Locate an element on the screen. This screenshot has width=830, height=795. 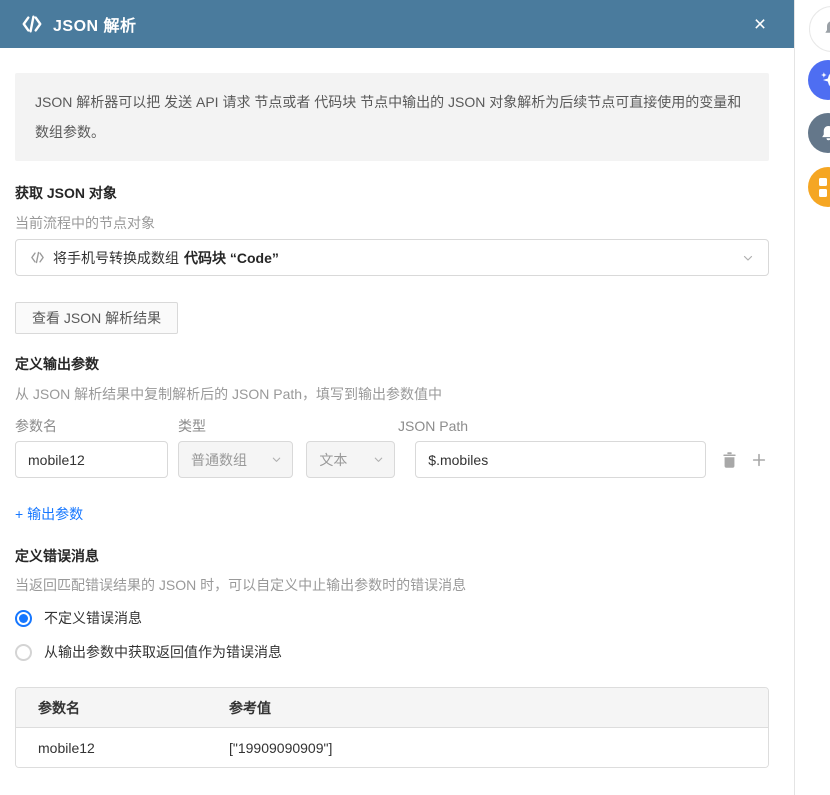
add-output-param-link: + 输出参数 is located at coordinates (49, 514).